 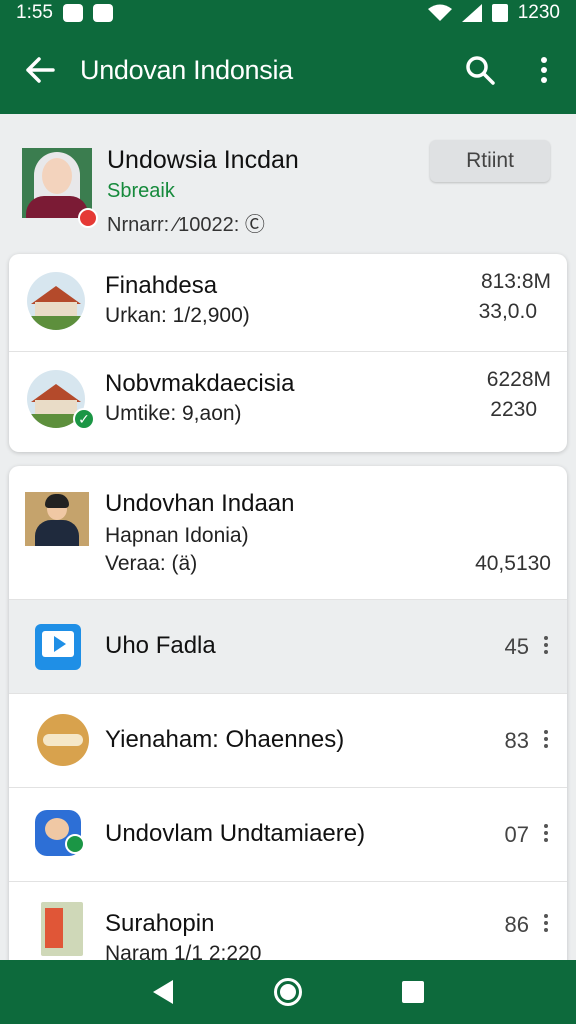 I want to click on list-item: Yienaham: Ohaennes) 83, so click(x=288, y=741).